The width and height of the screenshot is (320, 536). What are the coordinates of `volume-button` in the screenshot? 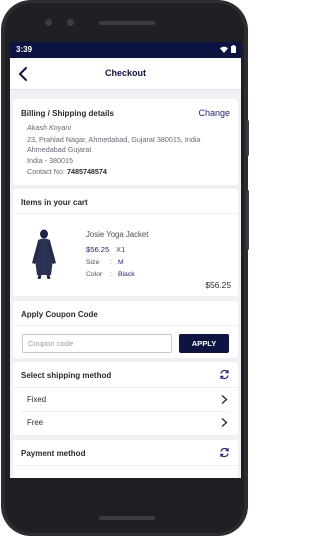 It's located at (247, 220).